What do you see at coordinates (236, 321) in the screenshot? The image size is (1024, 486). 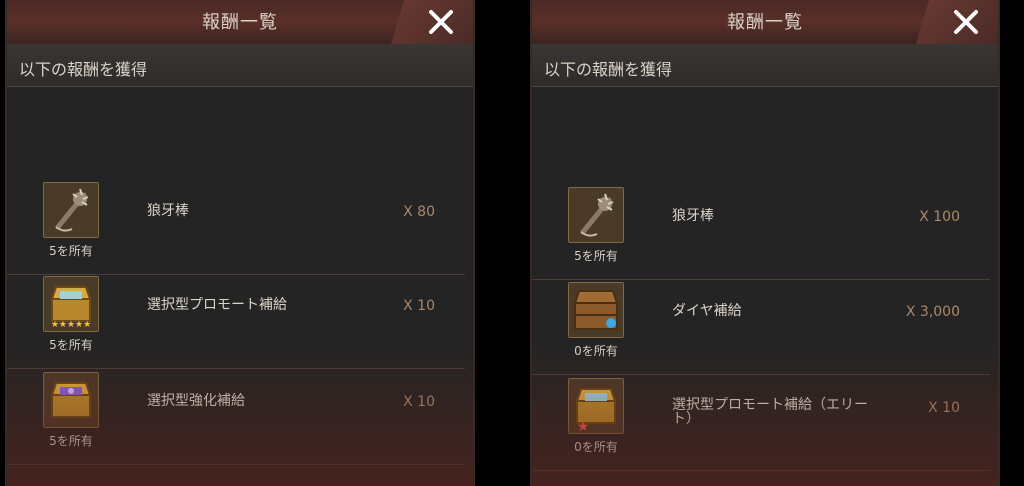 I see `reward-row: ★★★★★ 5を所有 選択型プロモート補給 X 10` at bounding box center [236, 321].